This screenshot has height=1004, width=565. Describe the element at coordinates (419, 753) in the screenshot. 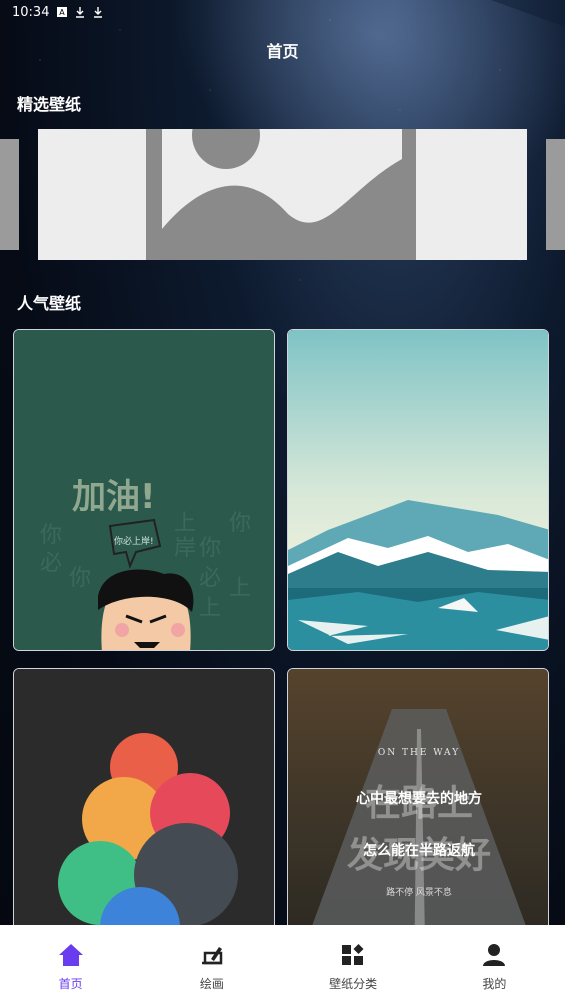

I see `on-the-way-text: ON THE WAY` at that location.